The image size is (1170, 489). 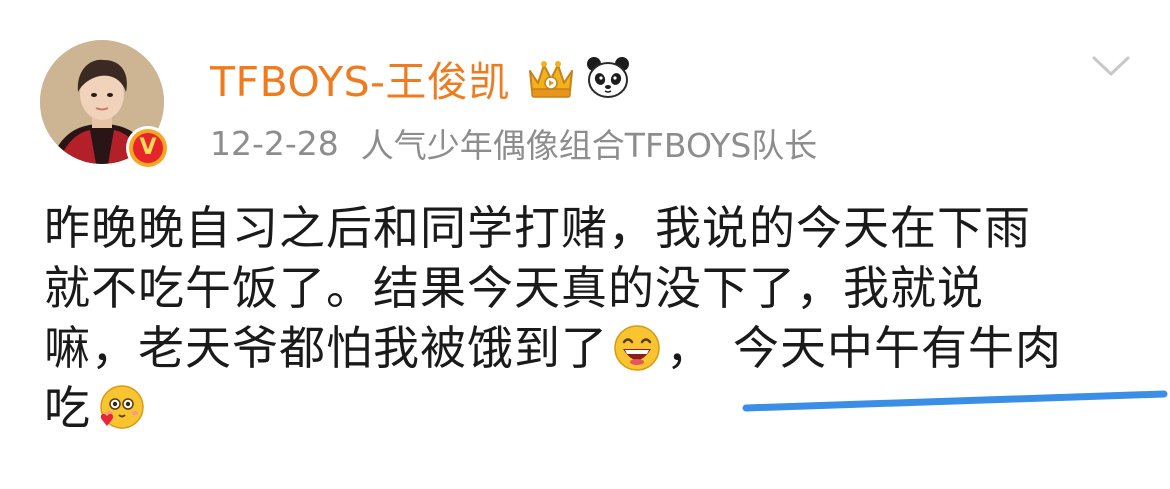 What do you see at coordinates (537, 228) in the screenshot?
I see `body-line: 昨晚晚自习之后和同学打赌，我说的今天在下雨` at bounding box center [537, 228].